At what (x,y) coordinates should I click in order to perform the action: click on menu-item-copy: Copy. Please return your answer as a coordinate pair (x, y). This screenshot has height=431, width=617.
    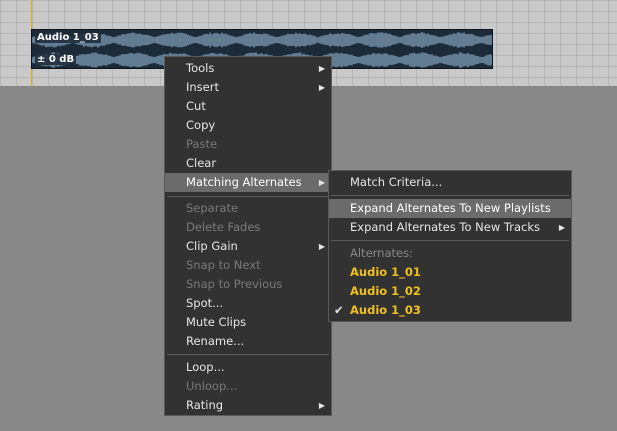
    Looking at the image, I should click on (248, 125).